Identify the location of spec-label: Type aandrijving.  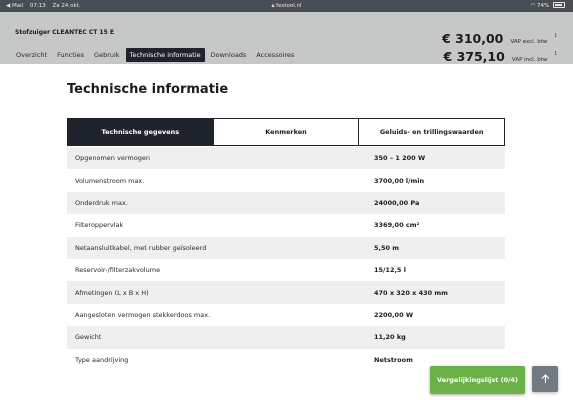
(102, 359).